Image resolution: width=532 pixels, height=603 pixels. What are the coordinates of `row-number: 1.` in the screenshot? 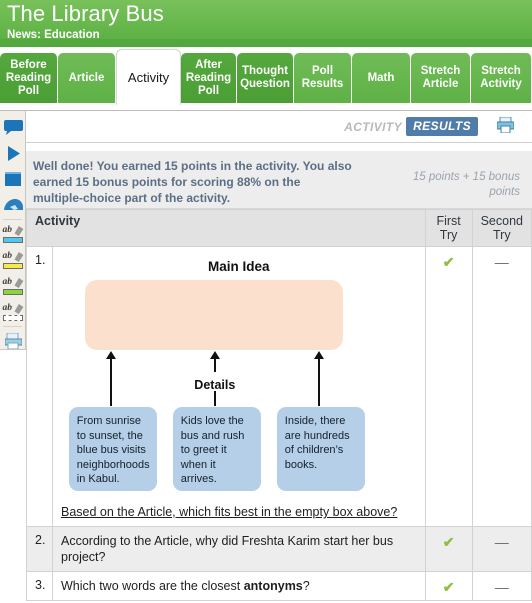 It's located at (39, 386).